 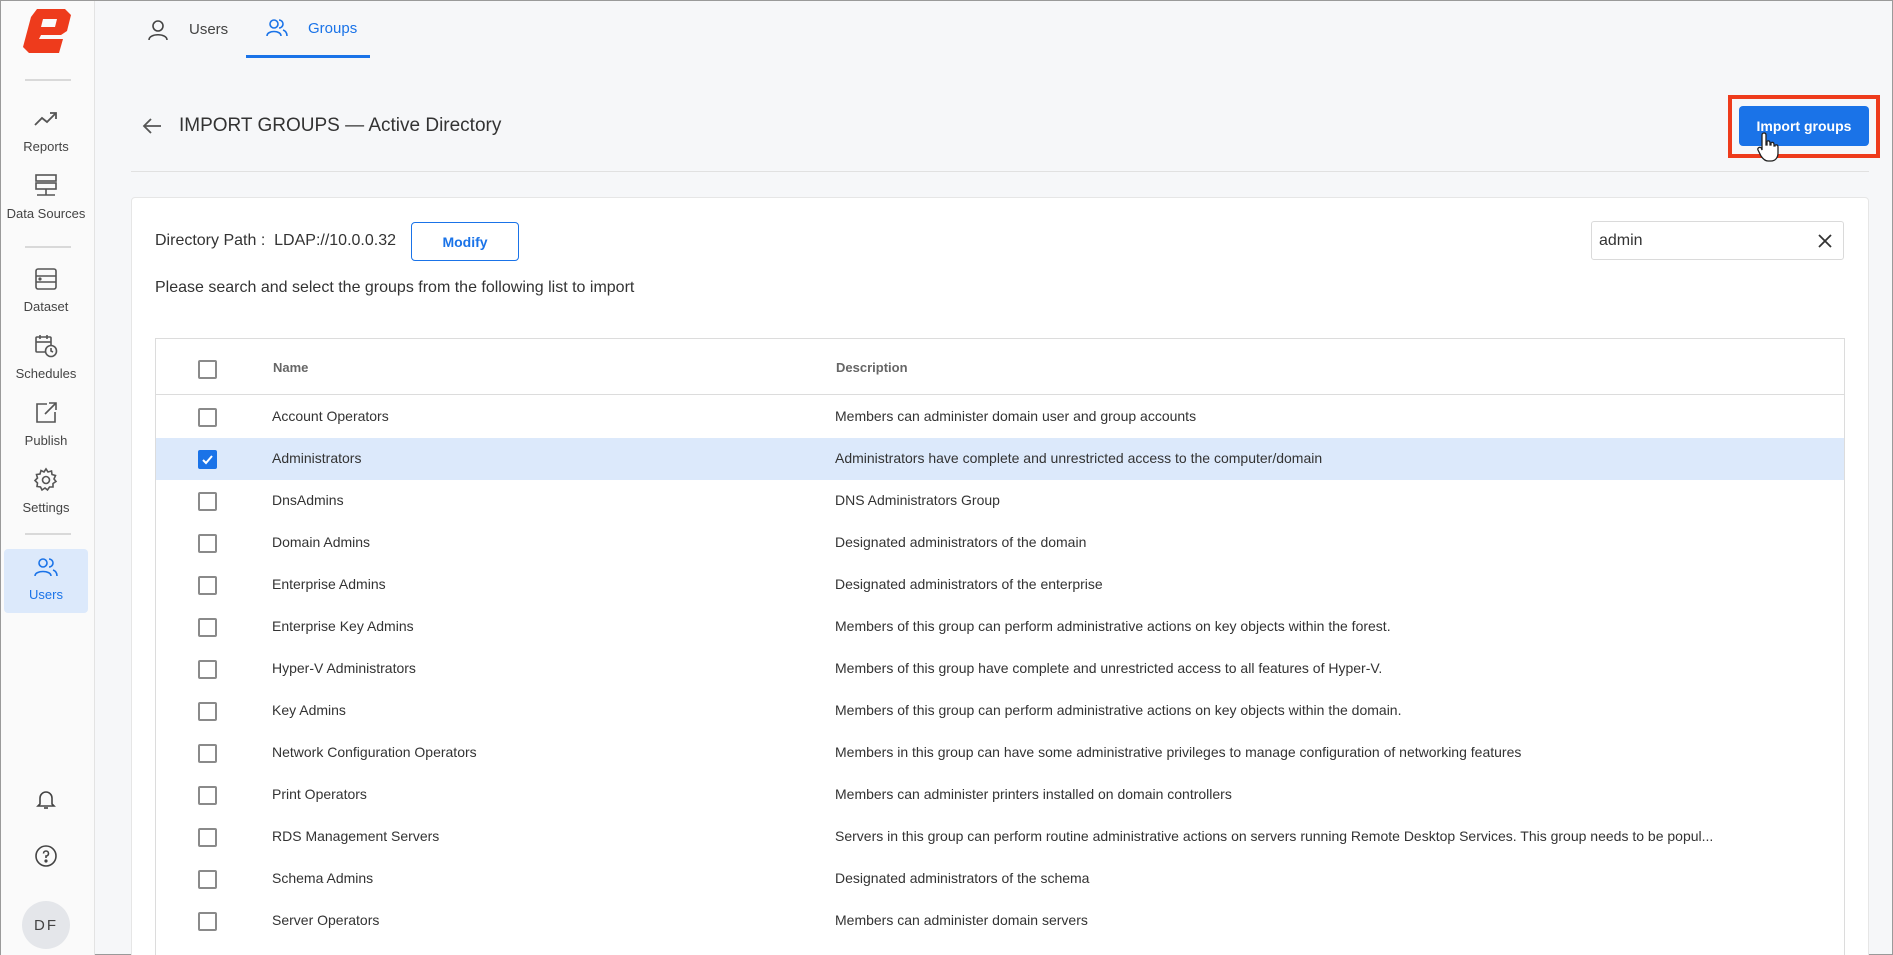 I want to click on close-icon, so click(x=1825, y=241).